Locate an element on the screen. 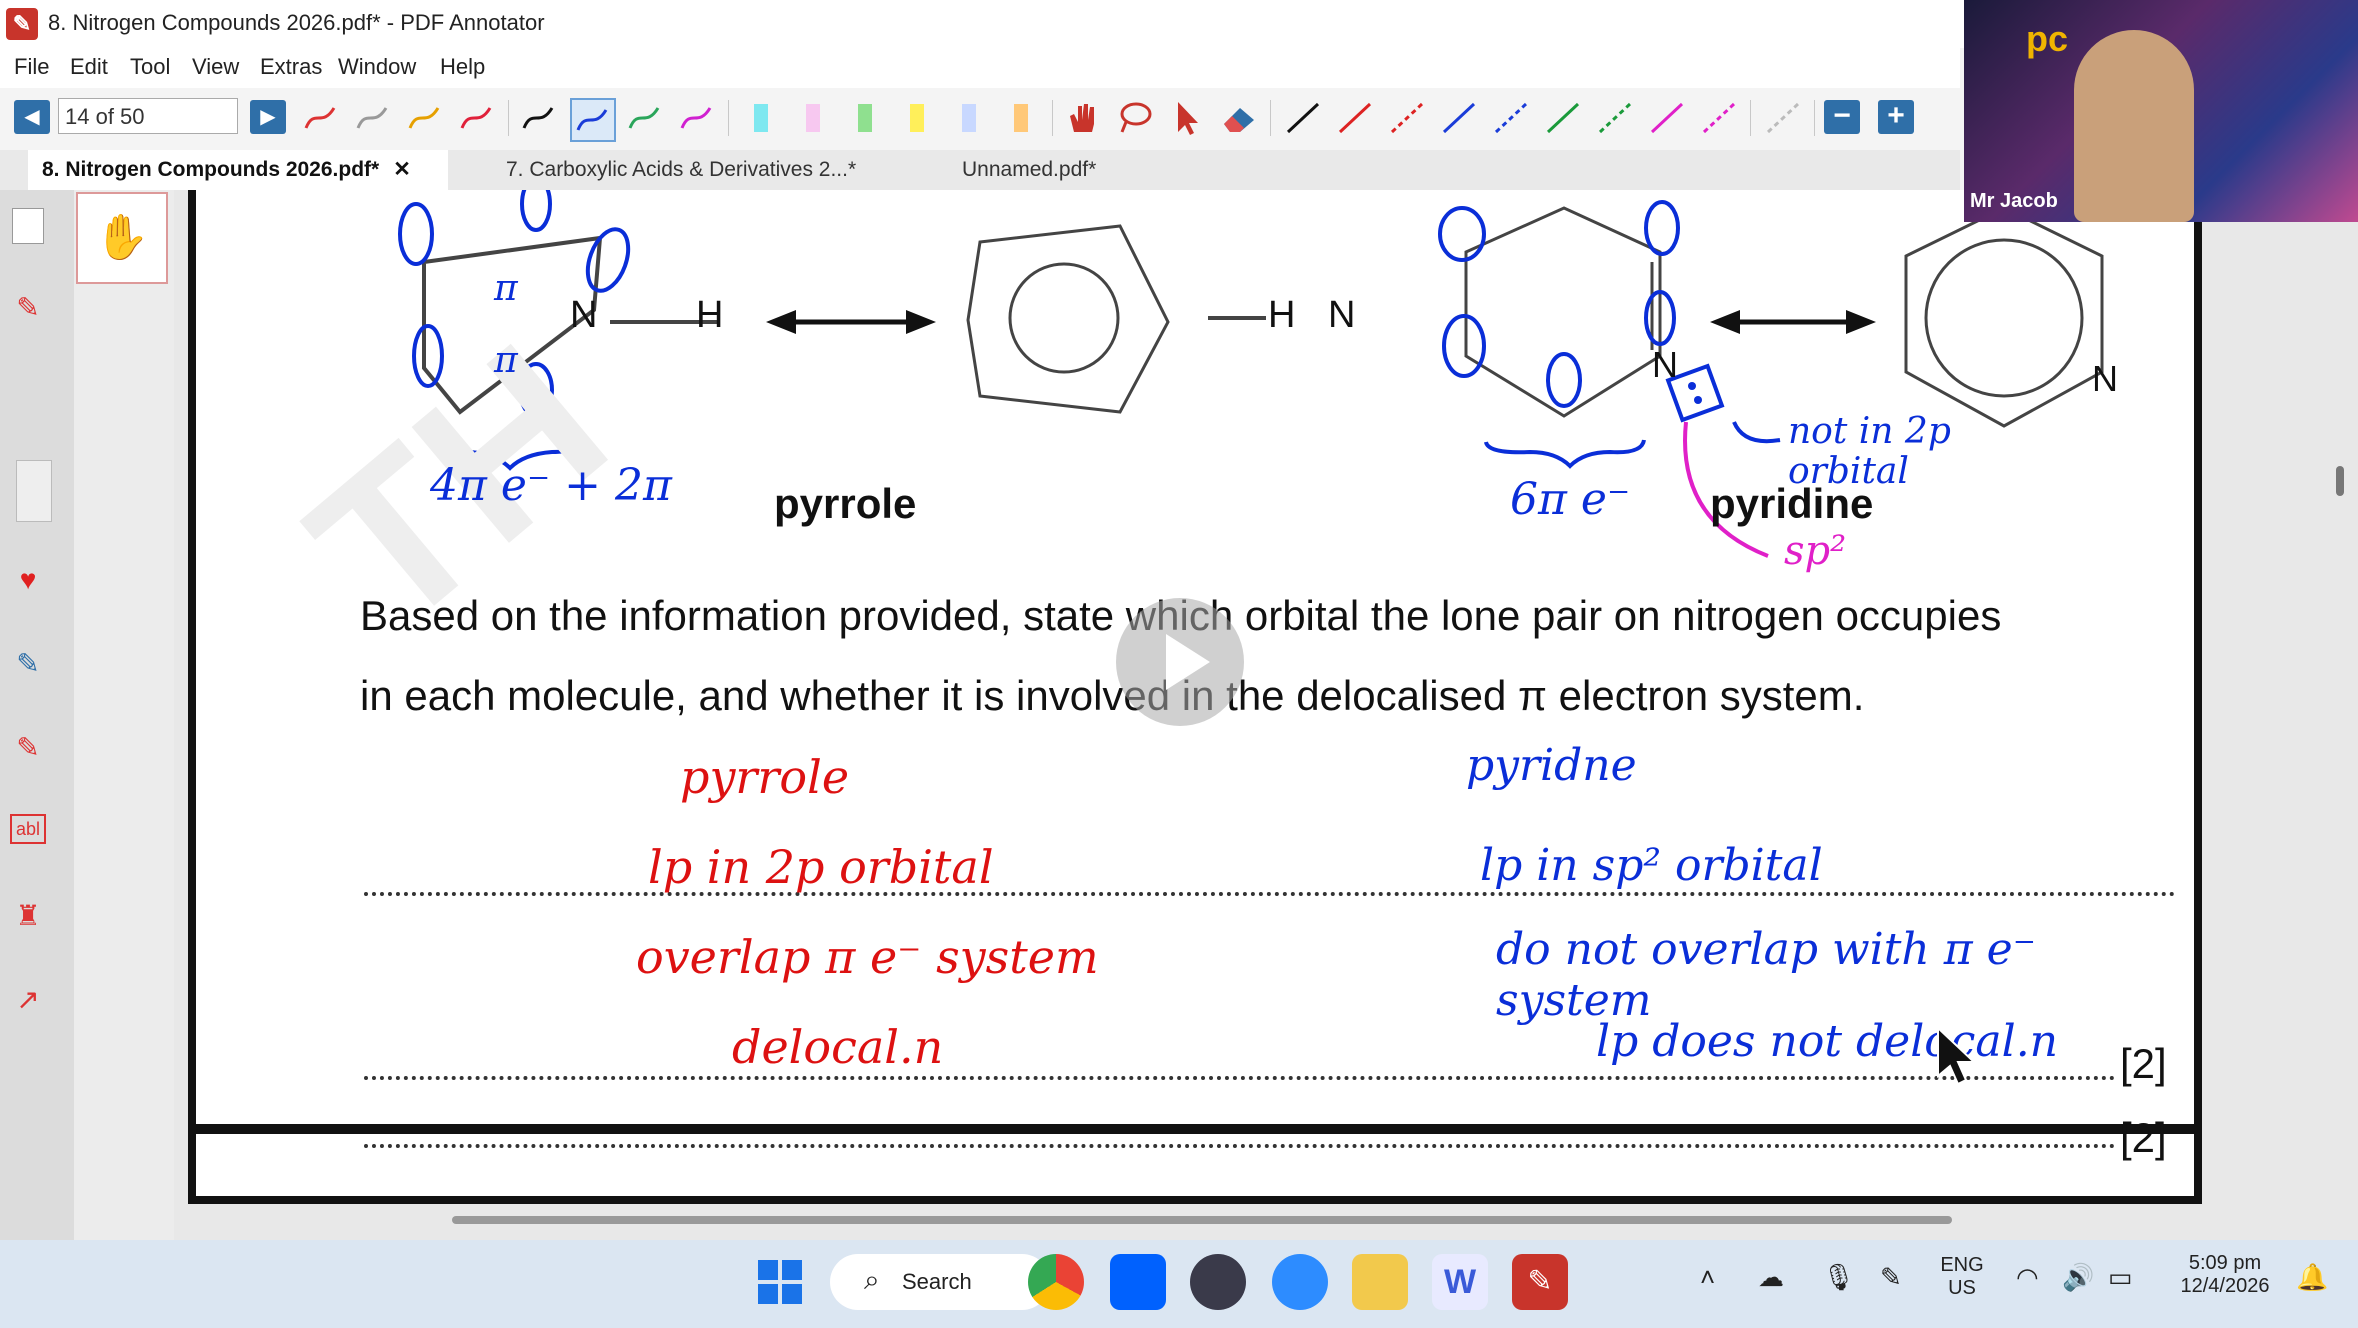  blue-heading-pyridine: pyridne is located at coordinates (1551, 765).